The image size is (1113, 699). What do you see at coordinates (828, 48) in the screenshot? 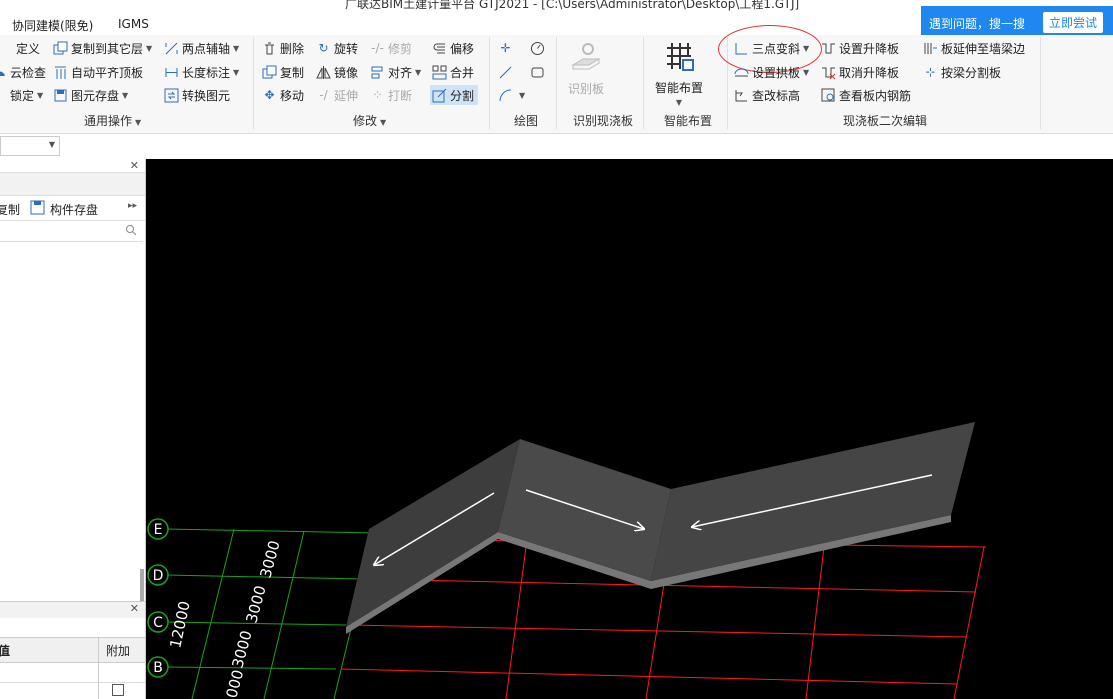
I see `raise-icon` at bounding box center [828, 48].